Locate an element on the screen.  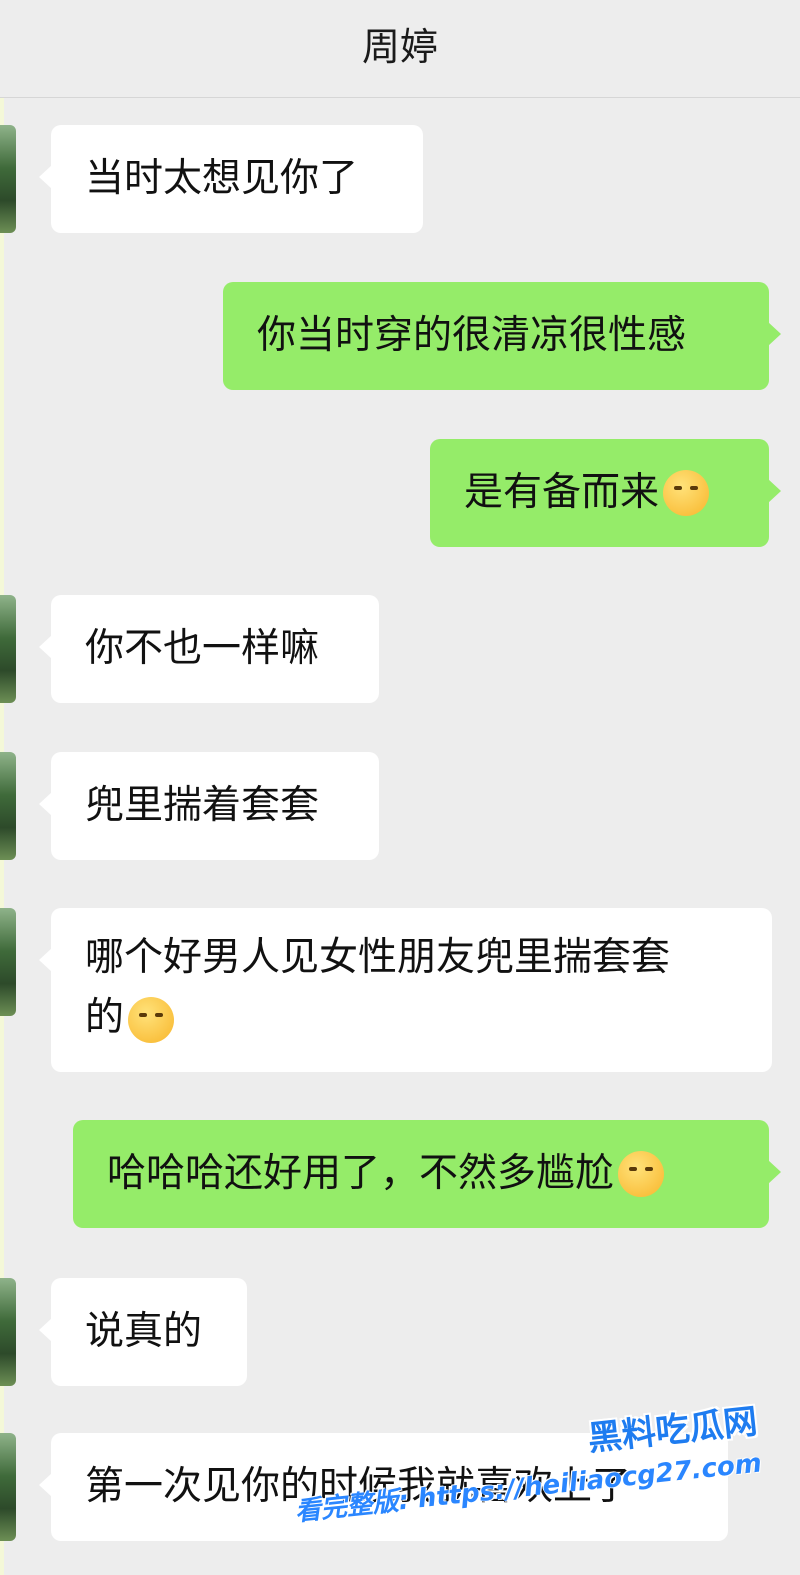
message-bubble-outgoing: 你当时穿的很清凉很性感 is located at coordinates (502, 336).